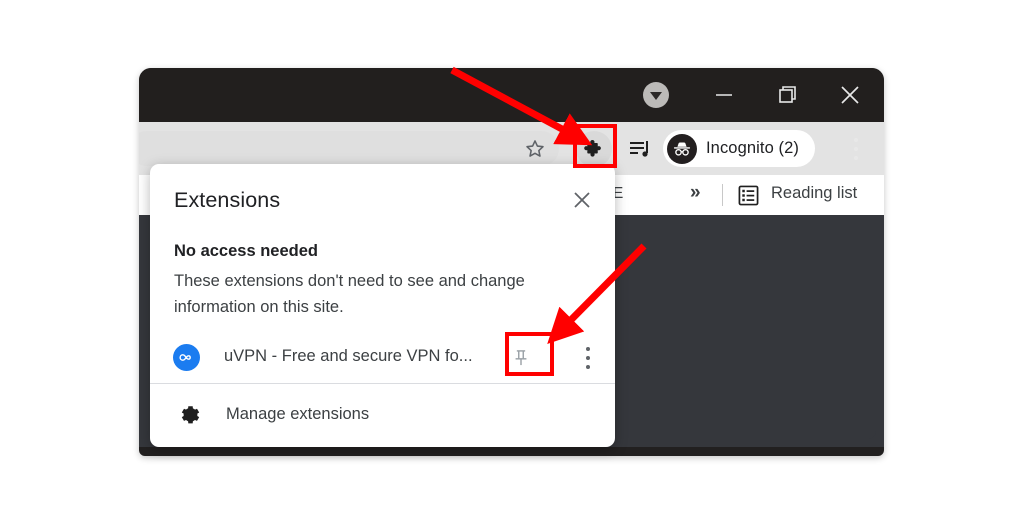 This screenshot has width=1024, height=527. Describe the element at coordinates (349, 148) in the screenshot. I see `address-bar` at that location.